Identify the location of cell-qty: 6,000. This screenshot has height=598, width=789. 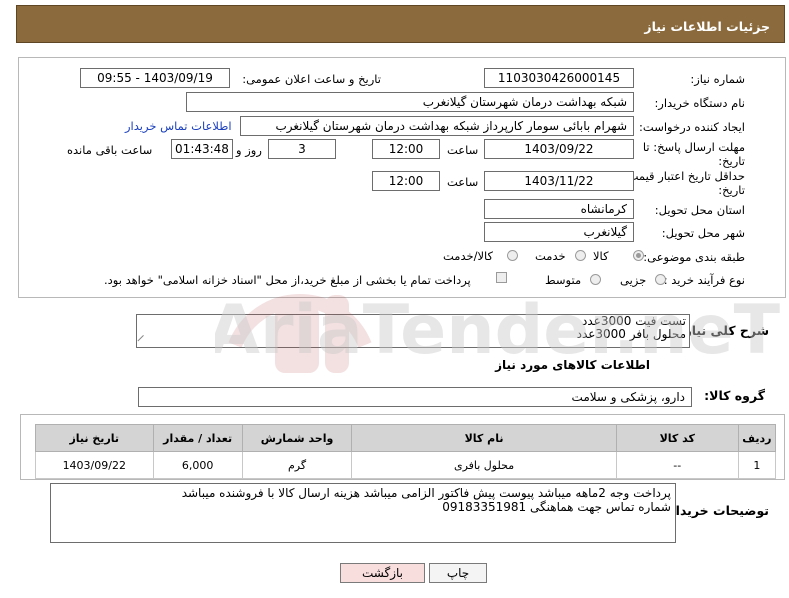
(197, 465).